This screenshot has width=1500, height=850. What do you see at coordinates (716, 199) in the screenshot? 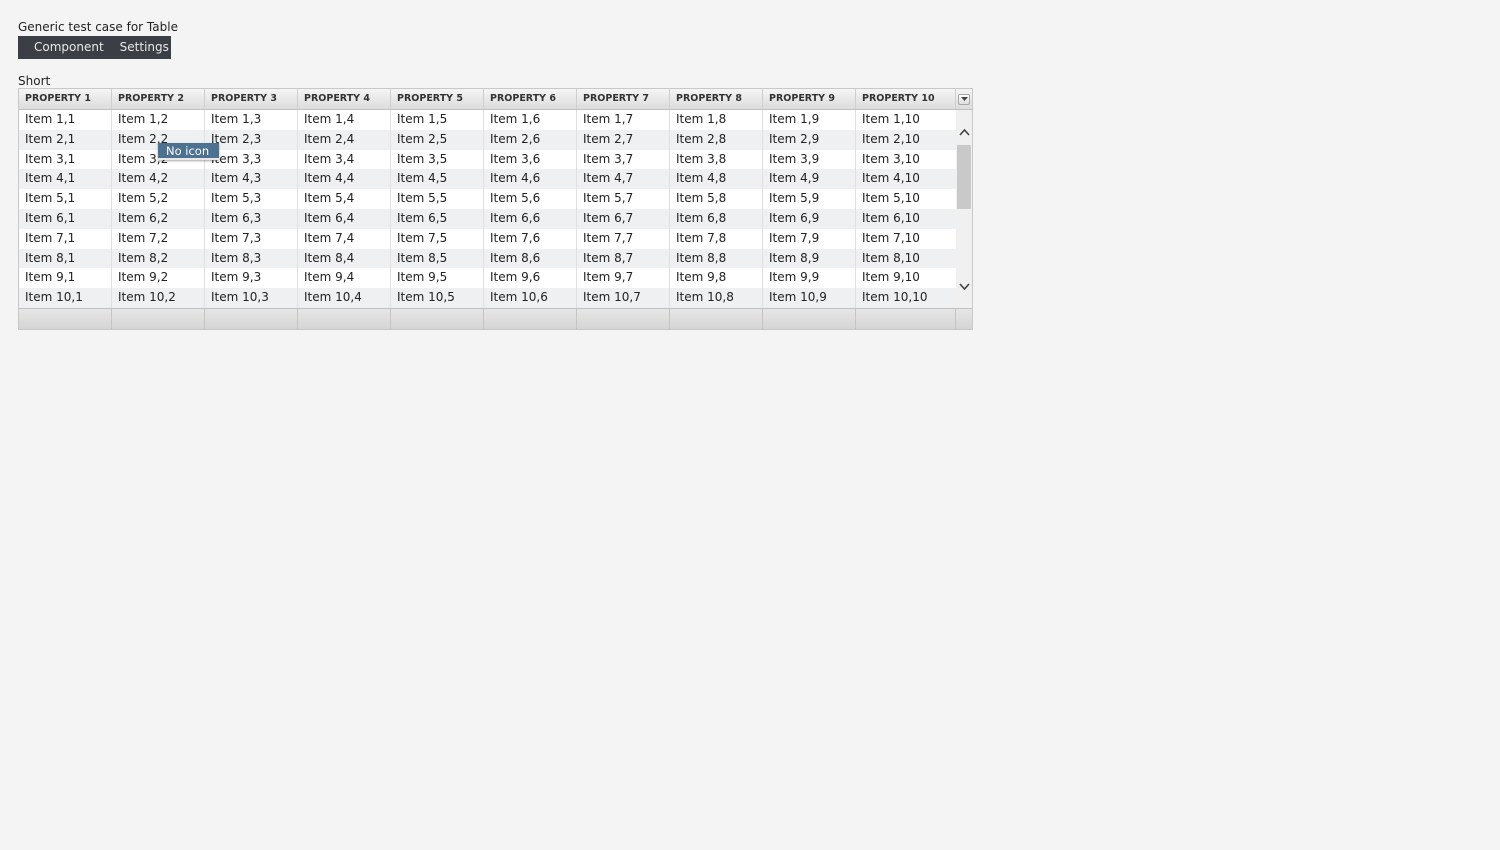
I see `table-cell: Item 5,8` at bounding box center [716, 199].